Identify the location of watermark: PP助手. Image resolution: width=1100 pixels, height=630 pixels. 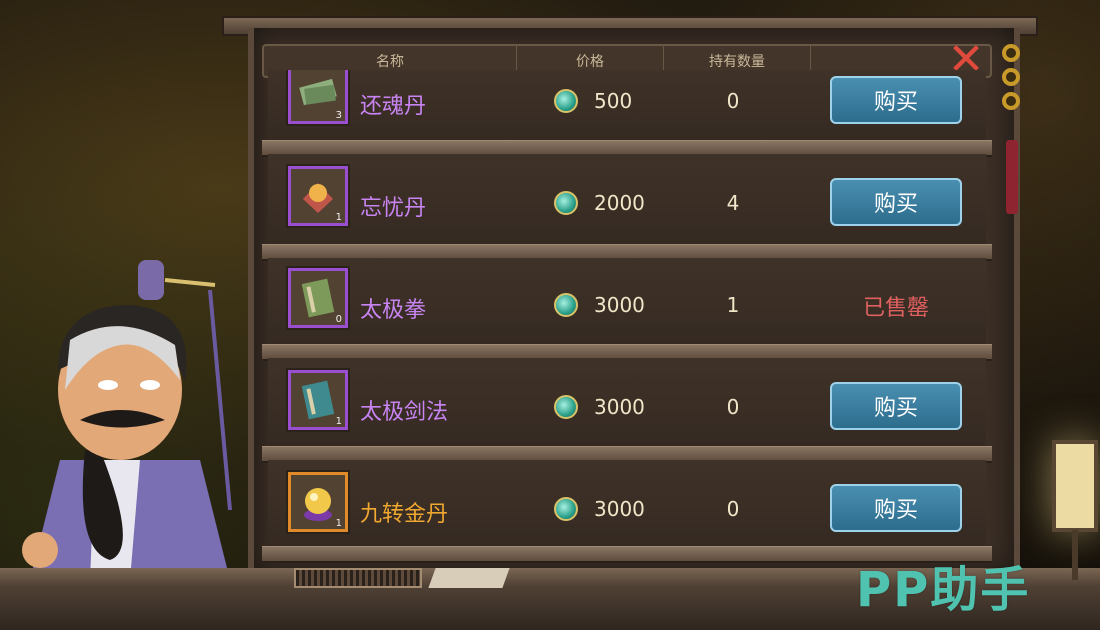
(943, 590).